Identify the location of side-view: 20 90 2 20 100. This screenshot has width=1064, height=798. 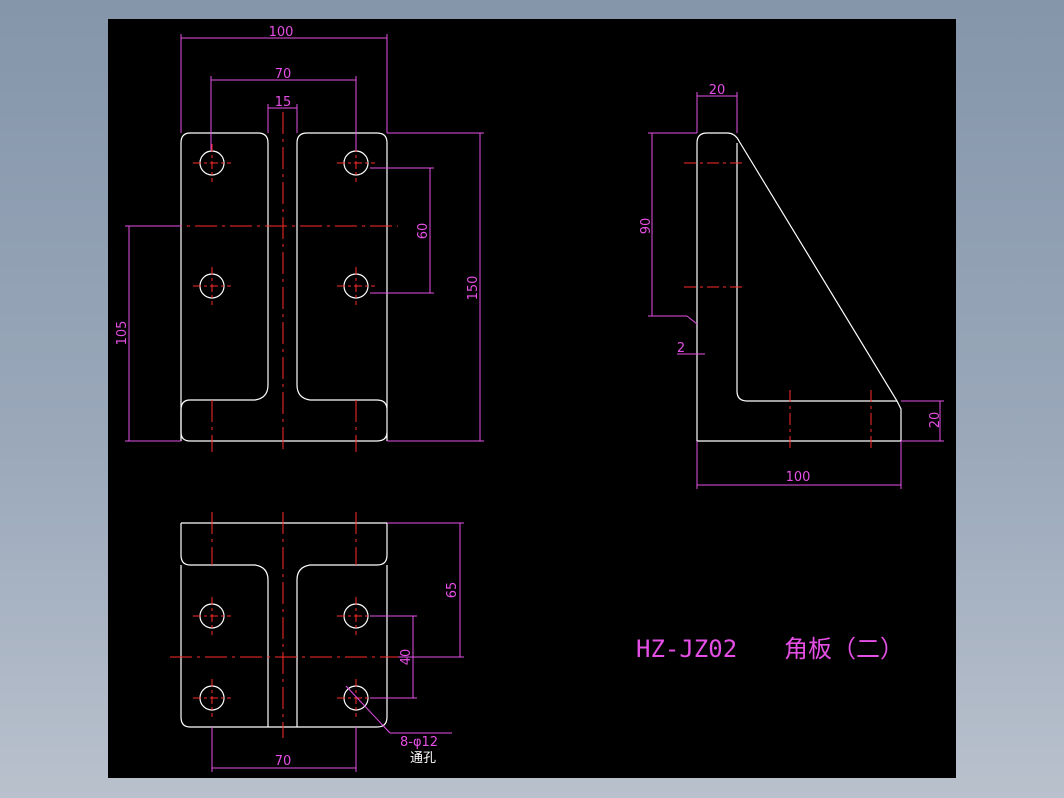
(791, 286).